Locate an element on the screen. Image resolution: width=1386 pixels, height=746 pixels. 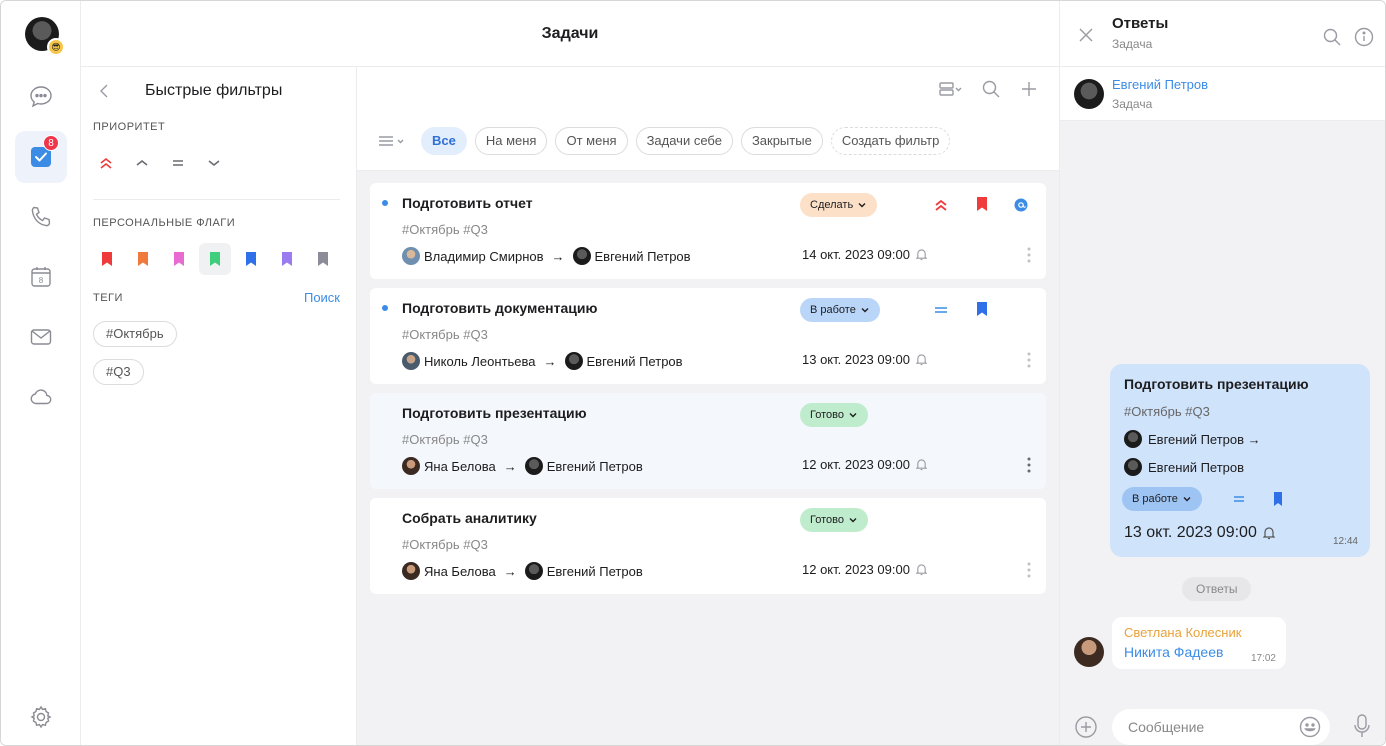
personal-flags is located at coordinates (215, 259).